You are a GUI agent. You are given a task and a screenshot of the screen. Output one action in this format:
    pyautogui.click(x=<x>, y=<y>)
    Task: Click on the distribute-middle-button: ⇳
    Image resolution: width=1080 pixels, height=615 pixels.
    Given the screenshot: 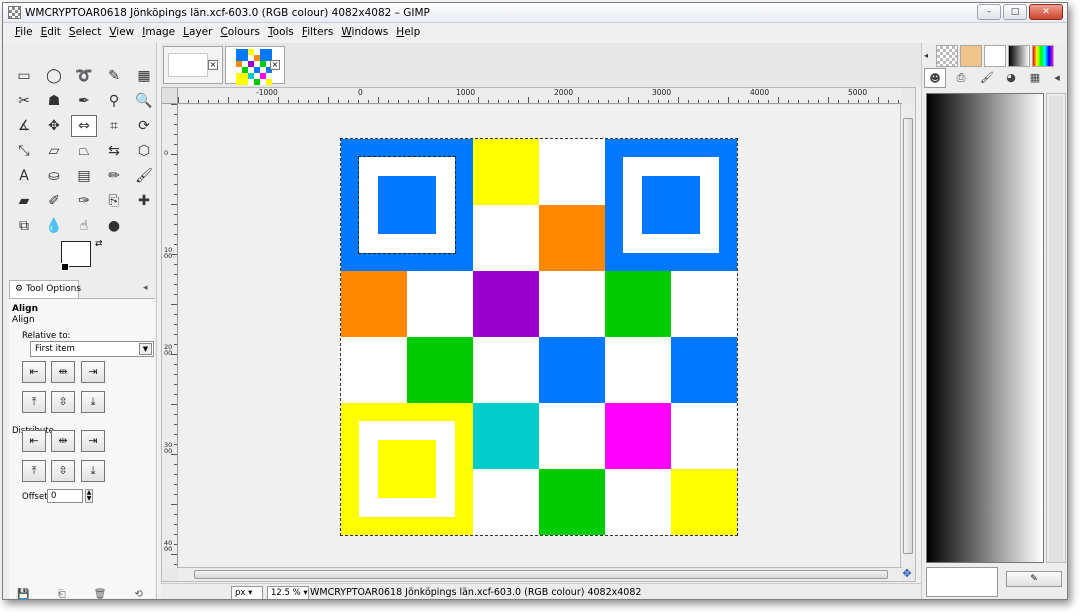 What is the action you would take?
    pyautogui.click(x=63, y=471)
    